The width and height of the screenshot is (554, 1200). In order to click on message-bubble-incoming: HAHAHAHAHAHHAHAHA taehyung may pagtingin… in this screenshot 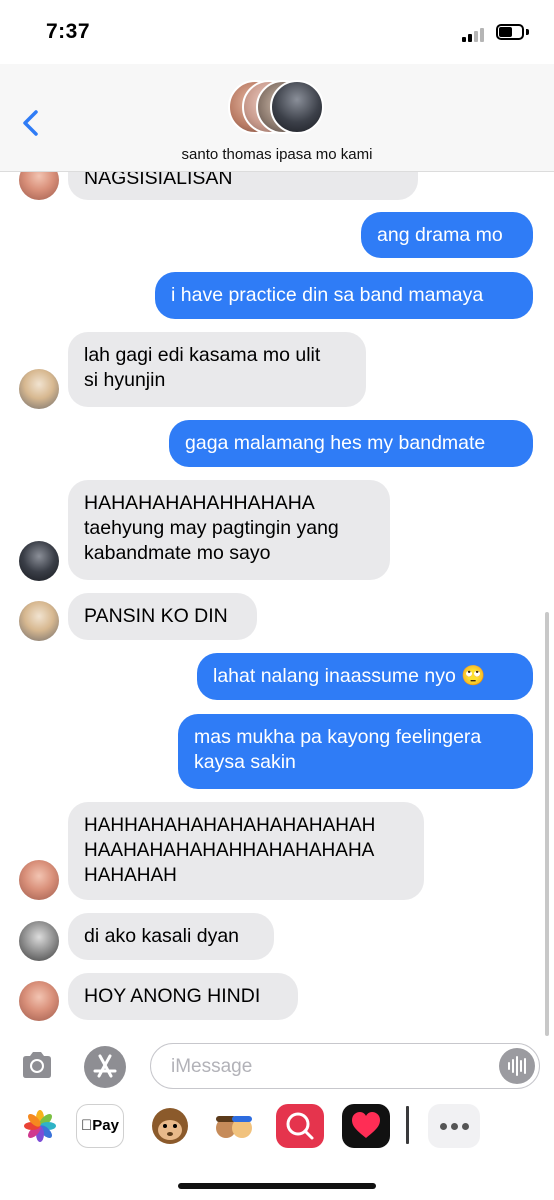, I will do `click(229, 530)`.